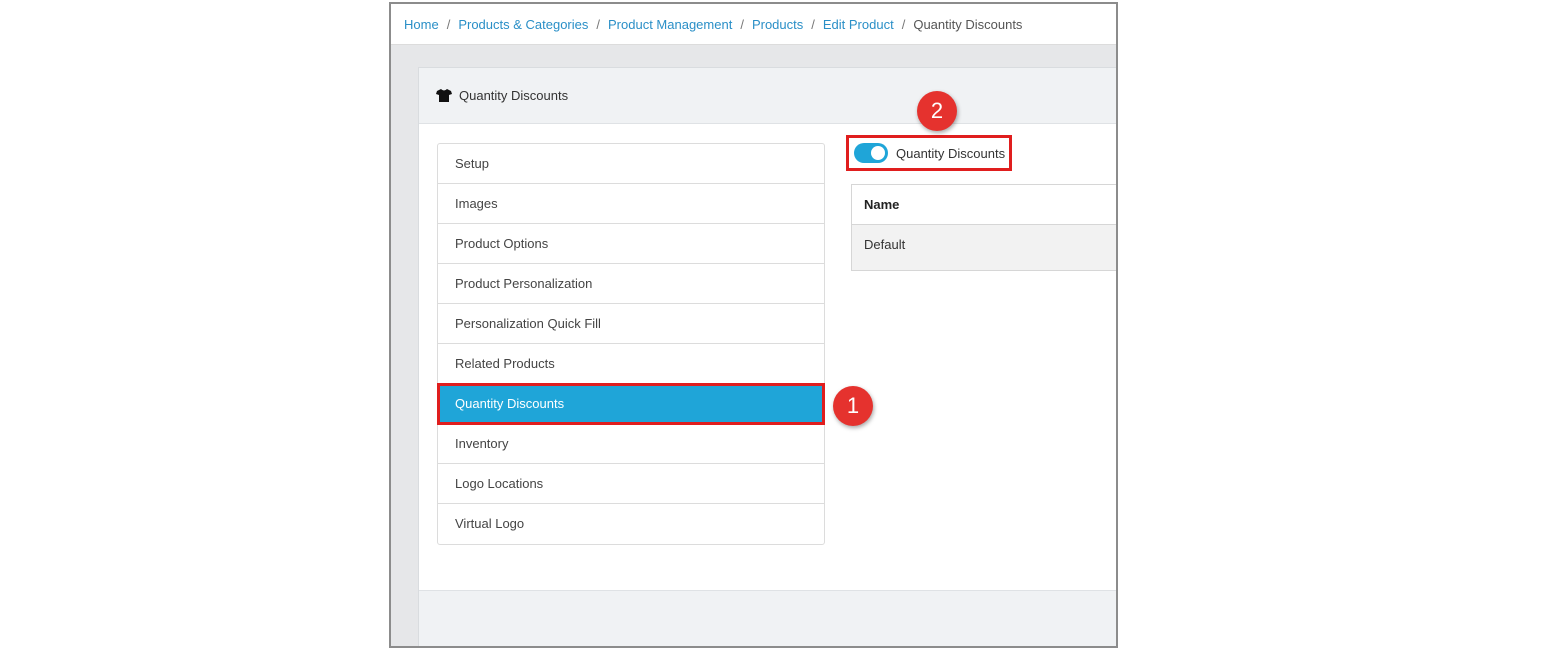  Describe the element at coordinates (951, 153) in the screenshot. I see `toggle-label: Quantity Discounts` at that location.